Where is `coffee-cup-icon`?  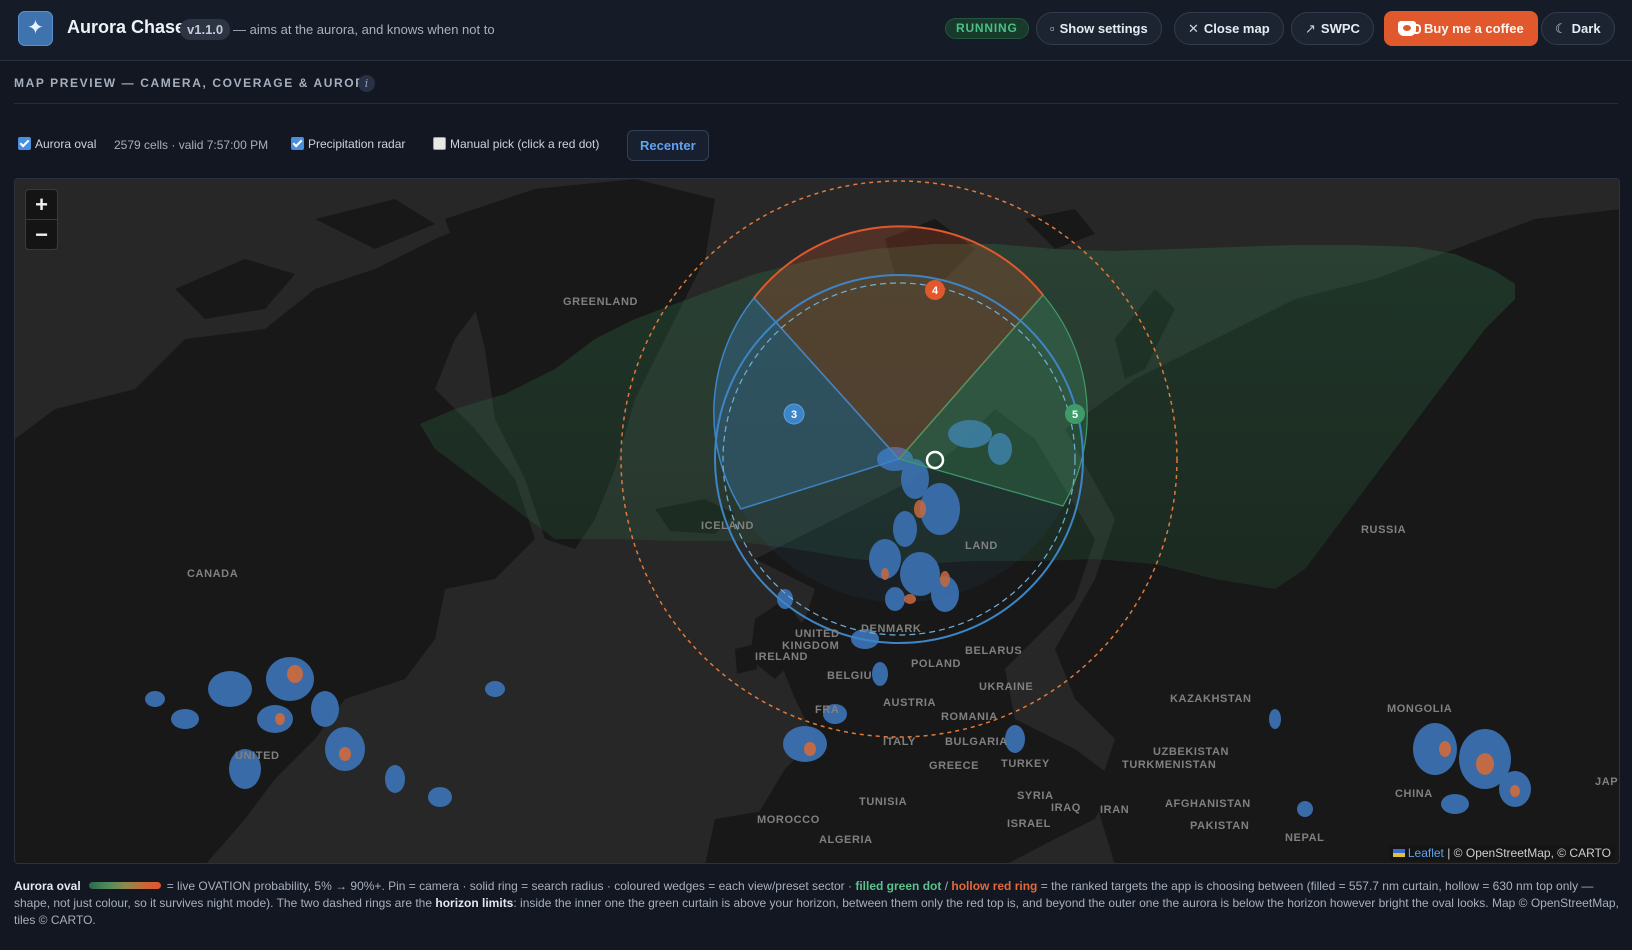 coffee-cup-icon is located at coordinates (1409, 28).